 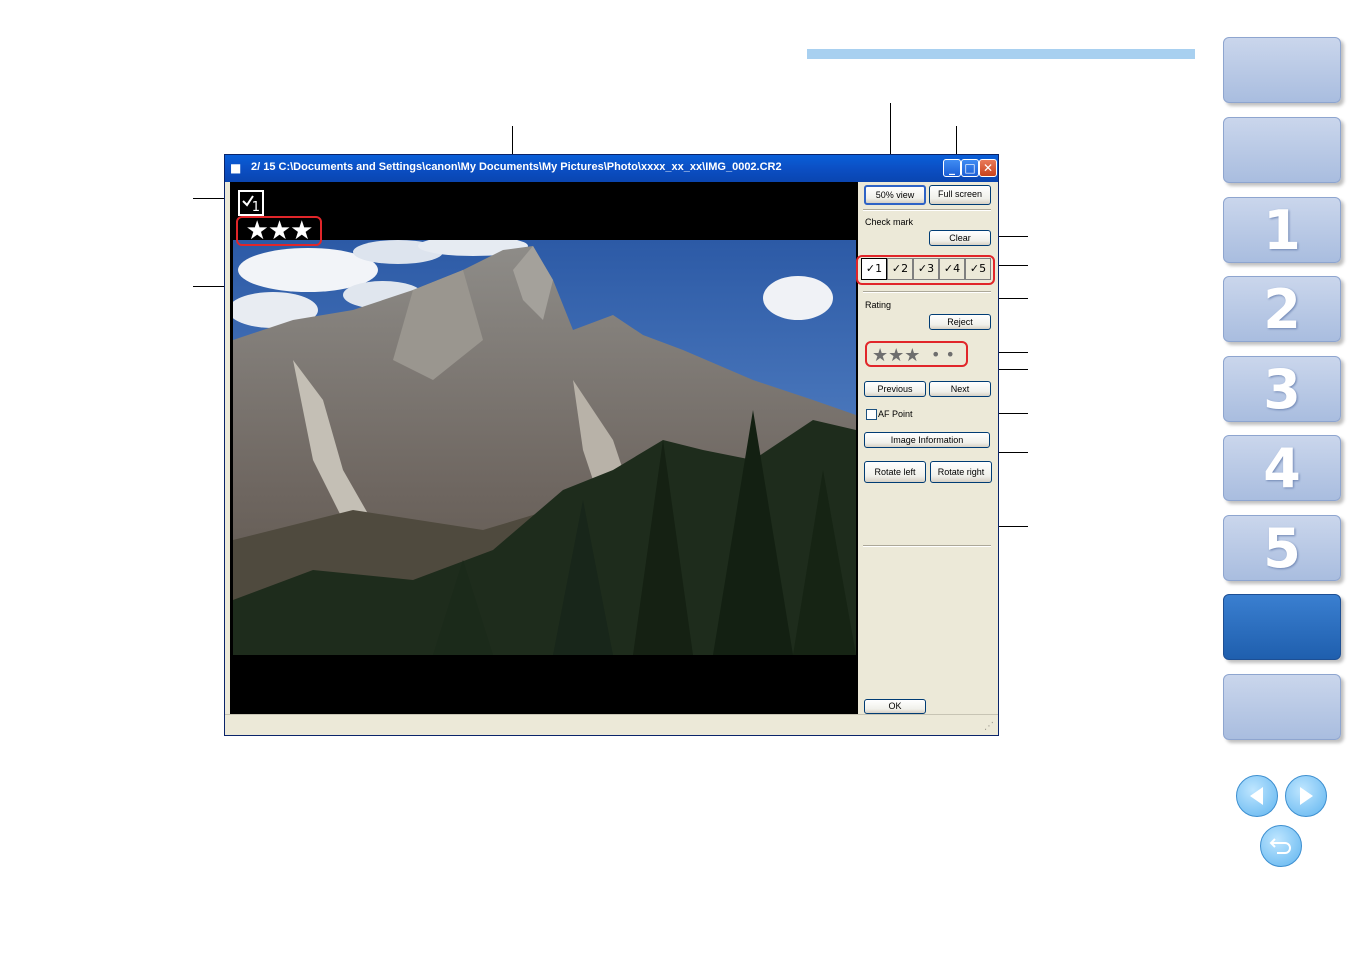 I want to click on maximize-button: □, so click(x=970, y=168).